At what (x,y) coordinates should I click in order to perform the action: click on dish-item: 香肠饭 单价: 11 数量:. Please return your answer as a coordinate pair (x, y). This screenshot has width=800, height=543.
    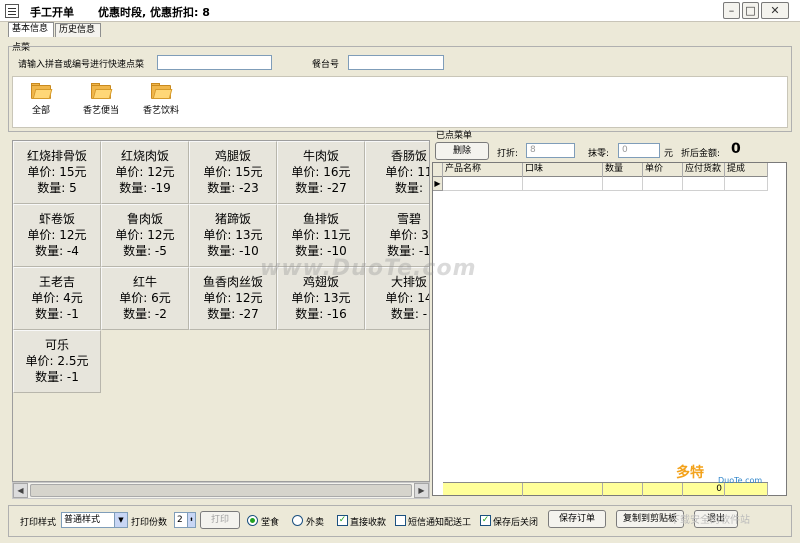
    Looking at the image, I should click on (397, 172).